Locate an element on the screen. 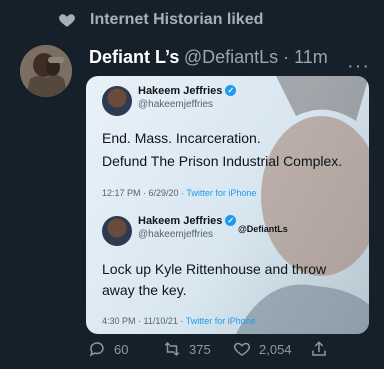  retweet-button: 375 is located at coordinates (187, 349).